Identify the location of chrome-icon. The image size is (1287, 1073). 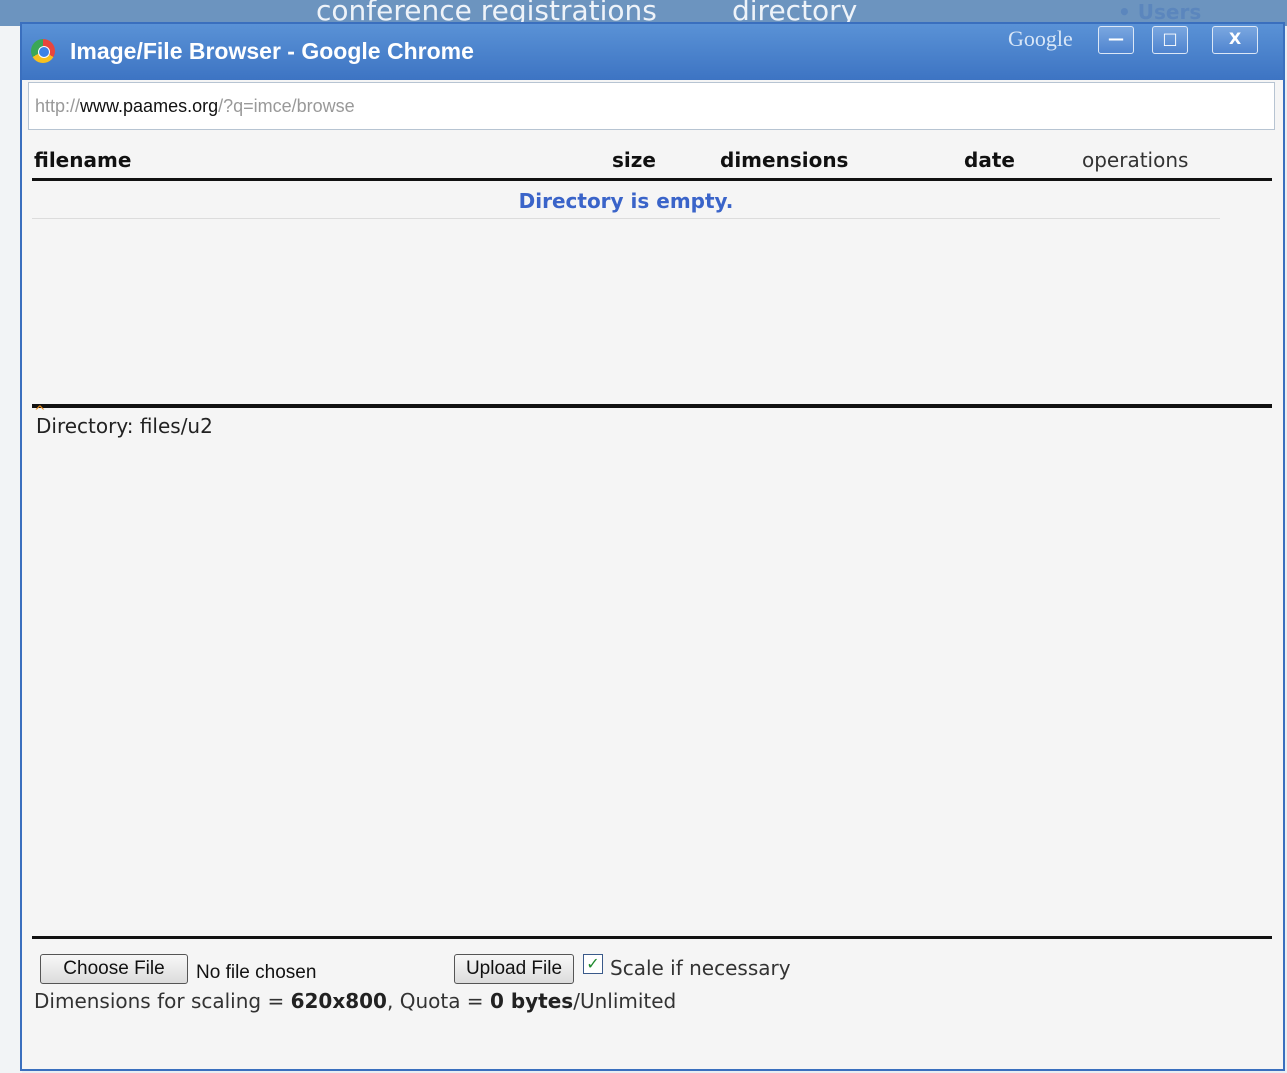
(43, 51).